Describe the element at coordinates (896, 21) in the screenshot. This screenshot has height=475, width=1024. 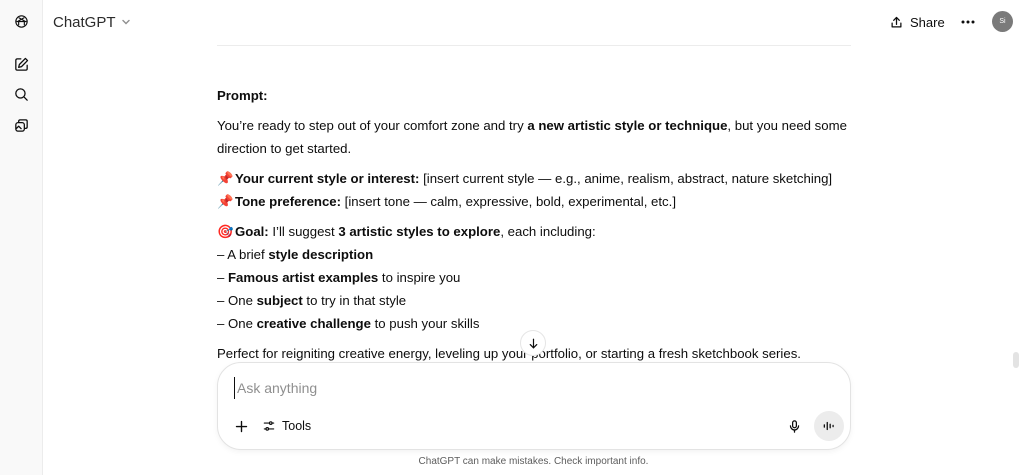
I see `share-icon` at that location.